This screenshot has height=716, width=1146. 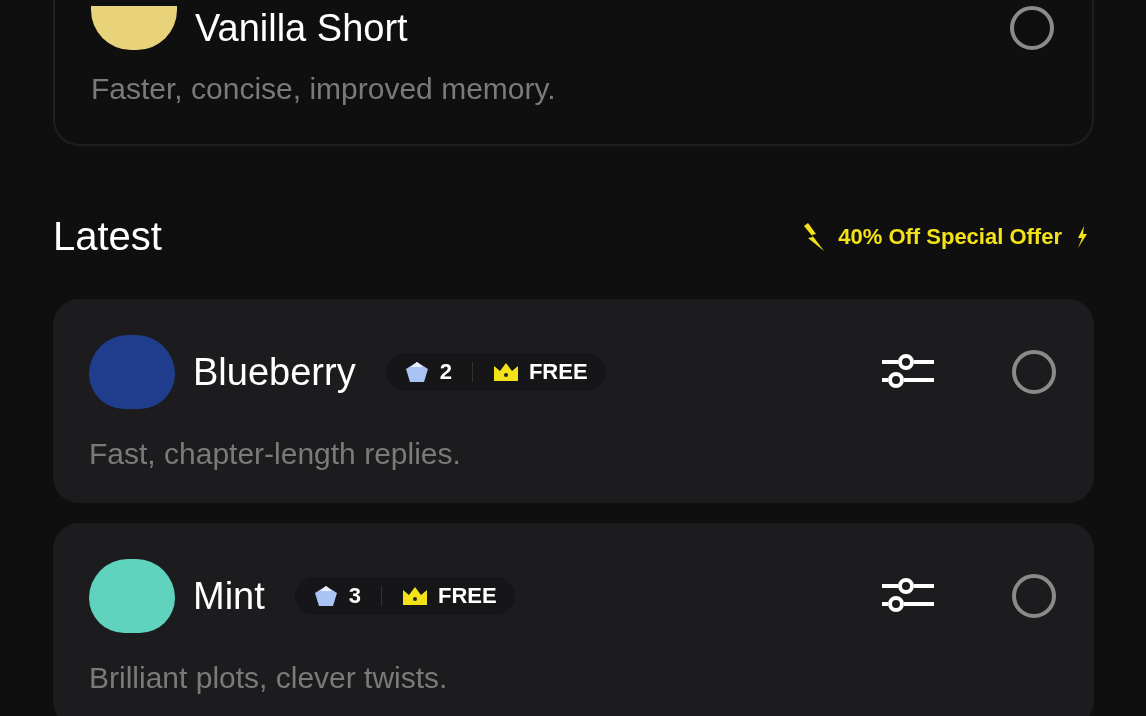 I want to click on lightning-icon, so click(x=814, y=236).